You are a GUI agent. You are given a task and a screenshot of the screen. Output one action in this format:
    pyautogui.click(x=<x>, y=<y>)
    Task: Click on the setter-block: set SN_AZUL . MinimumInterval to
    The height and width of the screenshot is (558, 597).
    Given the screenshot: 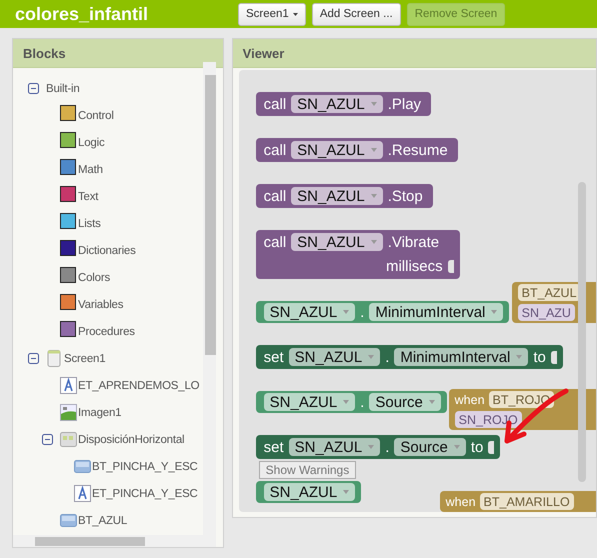 What is the action you would take?
    pyautogui.click(x=409, y=357)
    